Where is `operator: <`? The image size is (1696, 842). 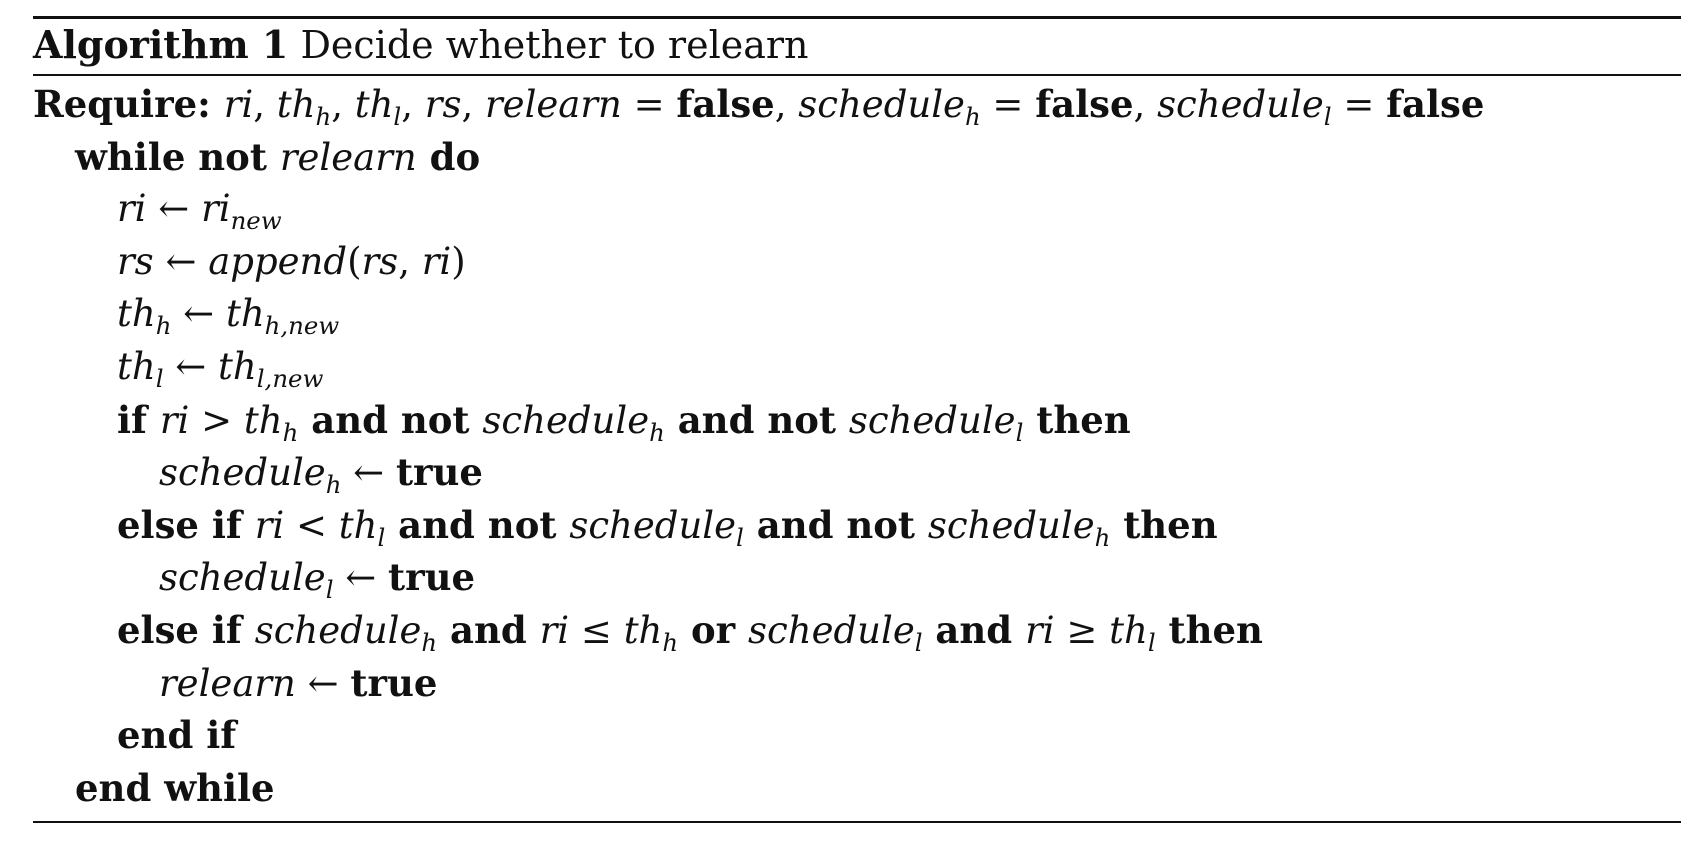
operator: < is located at coordinates (311, 525).